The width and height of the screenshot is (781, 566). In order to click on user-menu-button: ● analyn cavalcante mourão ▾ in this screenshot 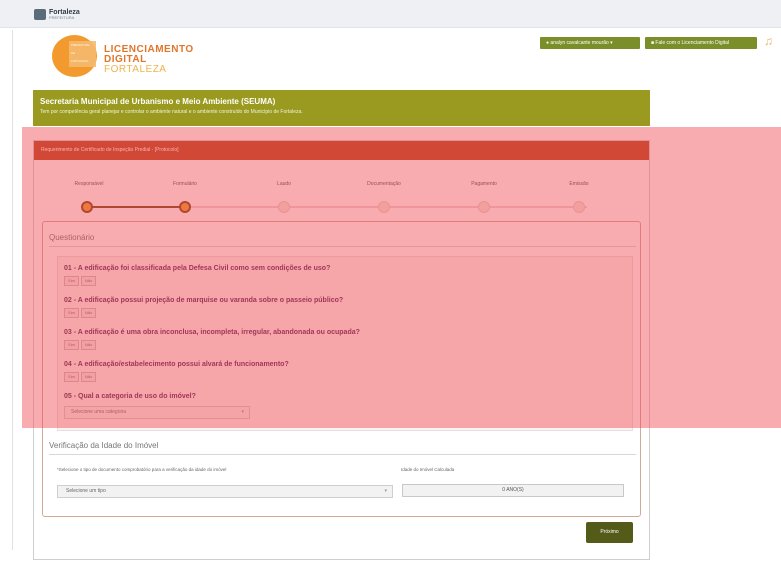, I will do `click(590, 43)`.